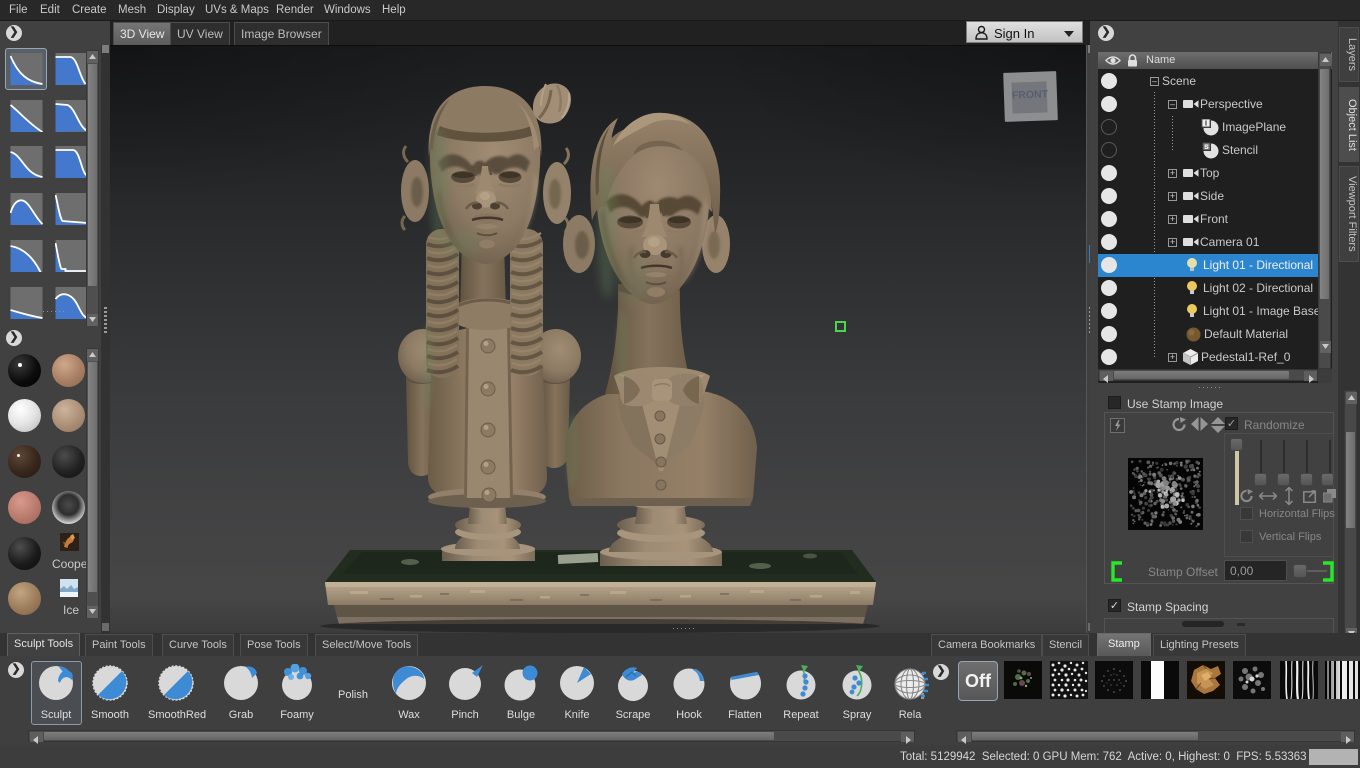 This screenshot has height=768, width=1360. I want to click on svg-text: I, so click(1206, 124).